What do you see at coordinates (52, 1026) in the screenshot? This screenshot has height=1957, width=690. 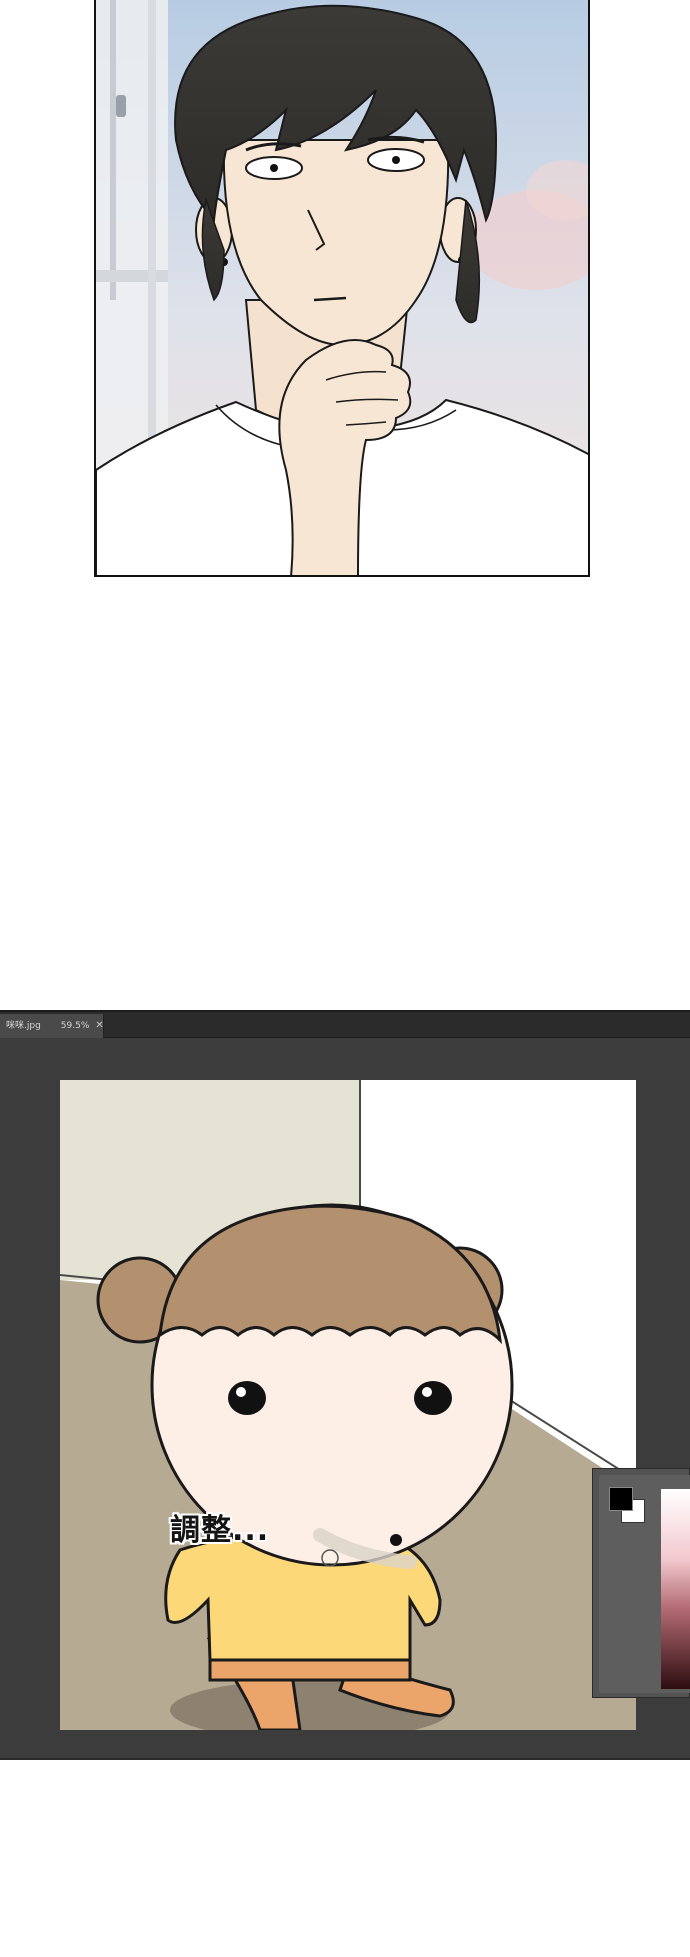 I see `document-tab: 咪咪.jpg 59.5% ✕` at bounding box center [52, 1026].